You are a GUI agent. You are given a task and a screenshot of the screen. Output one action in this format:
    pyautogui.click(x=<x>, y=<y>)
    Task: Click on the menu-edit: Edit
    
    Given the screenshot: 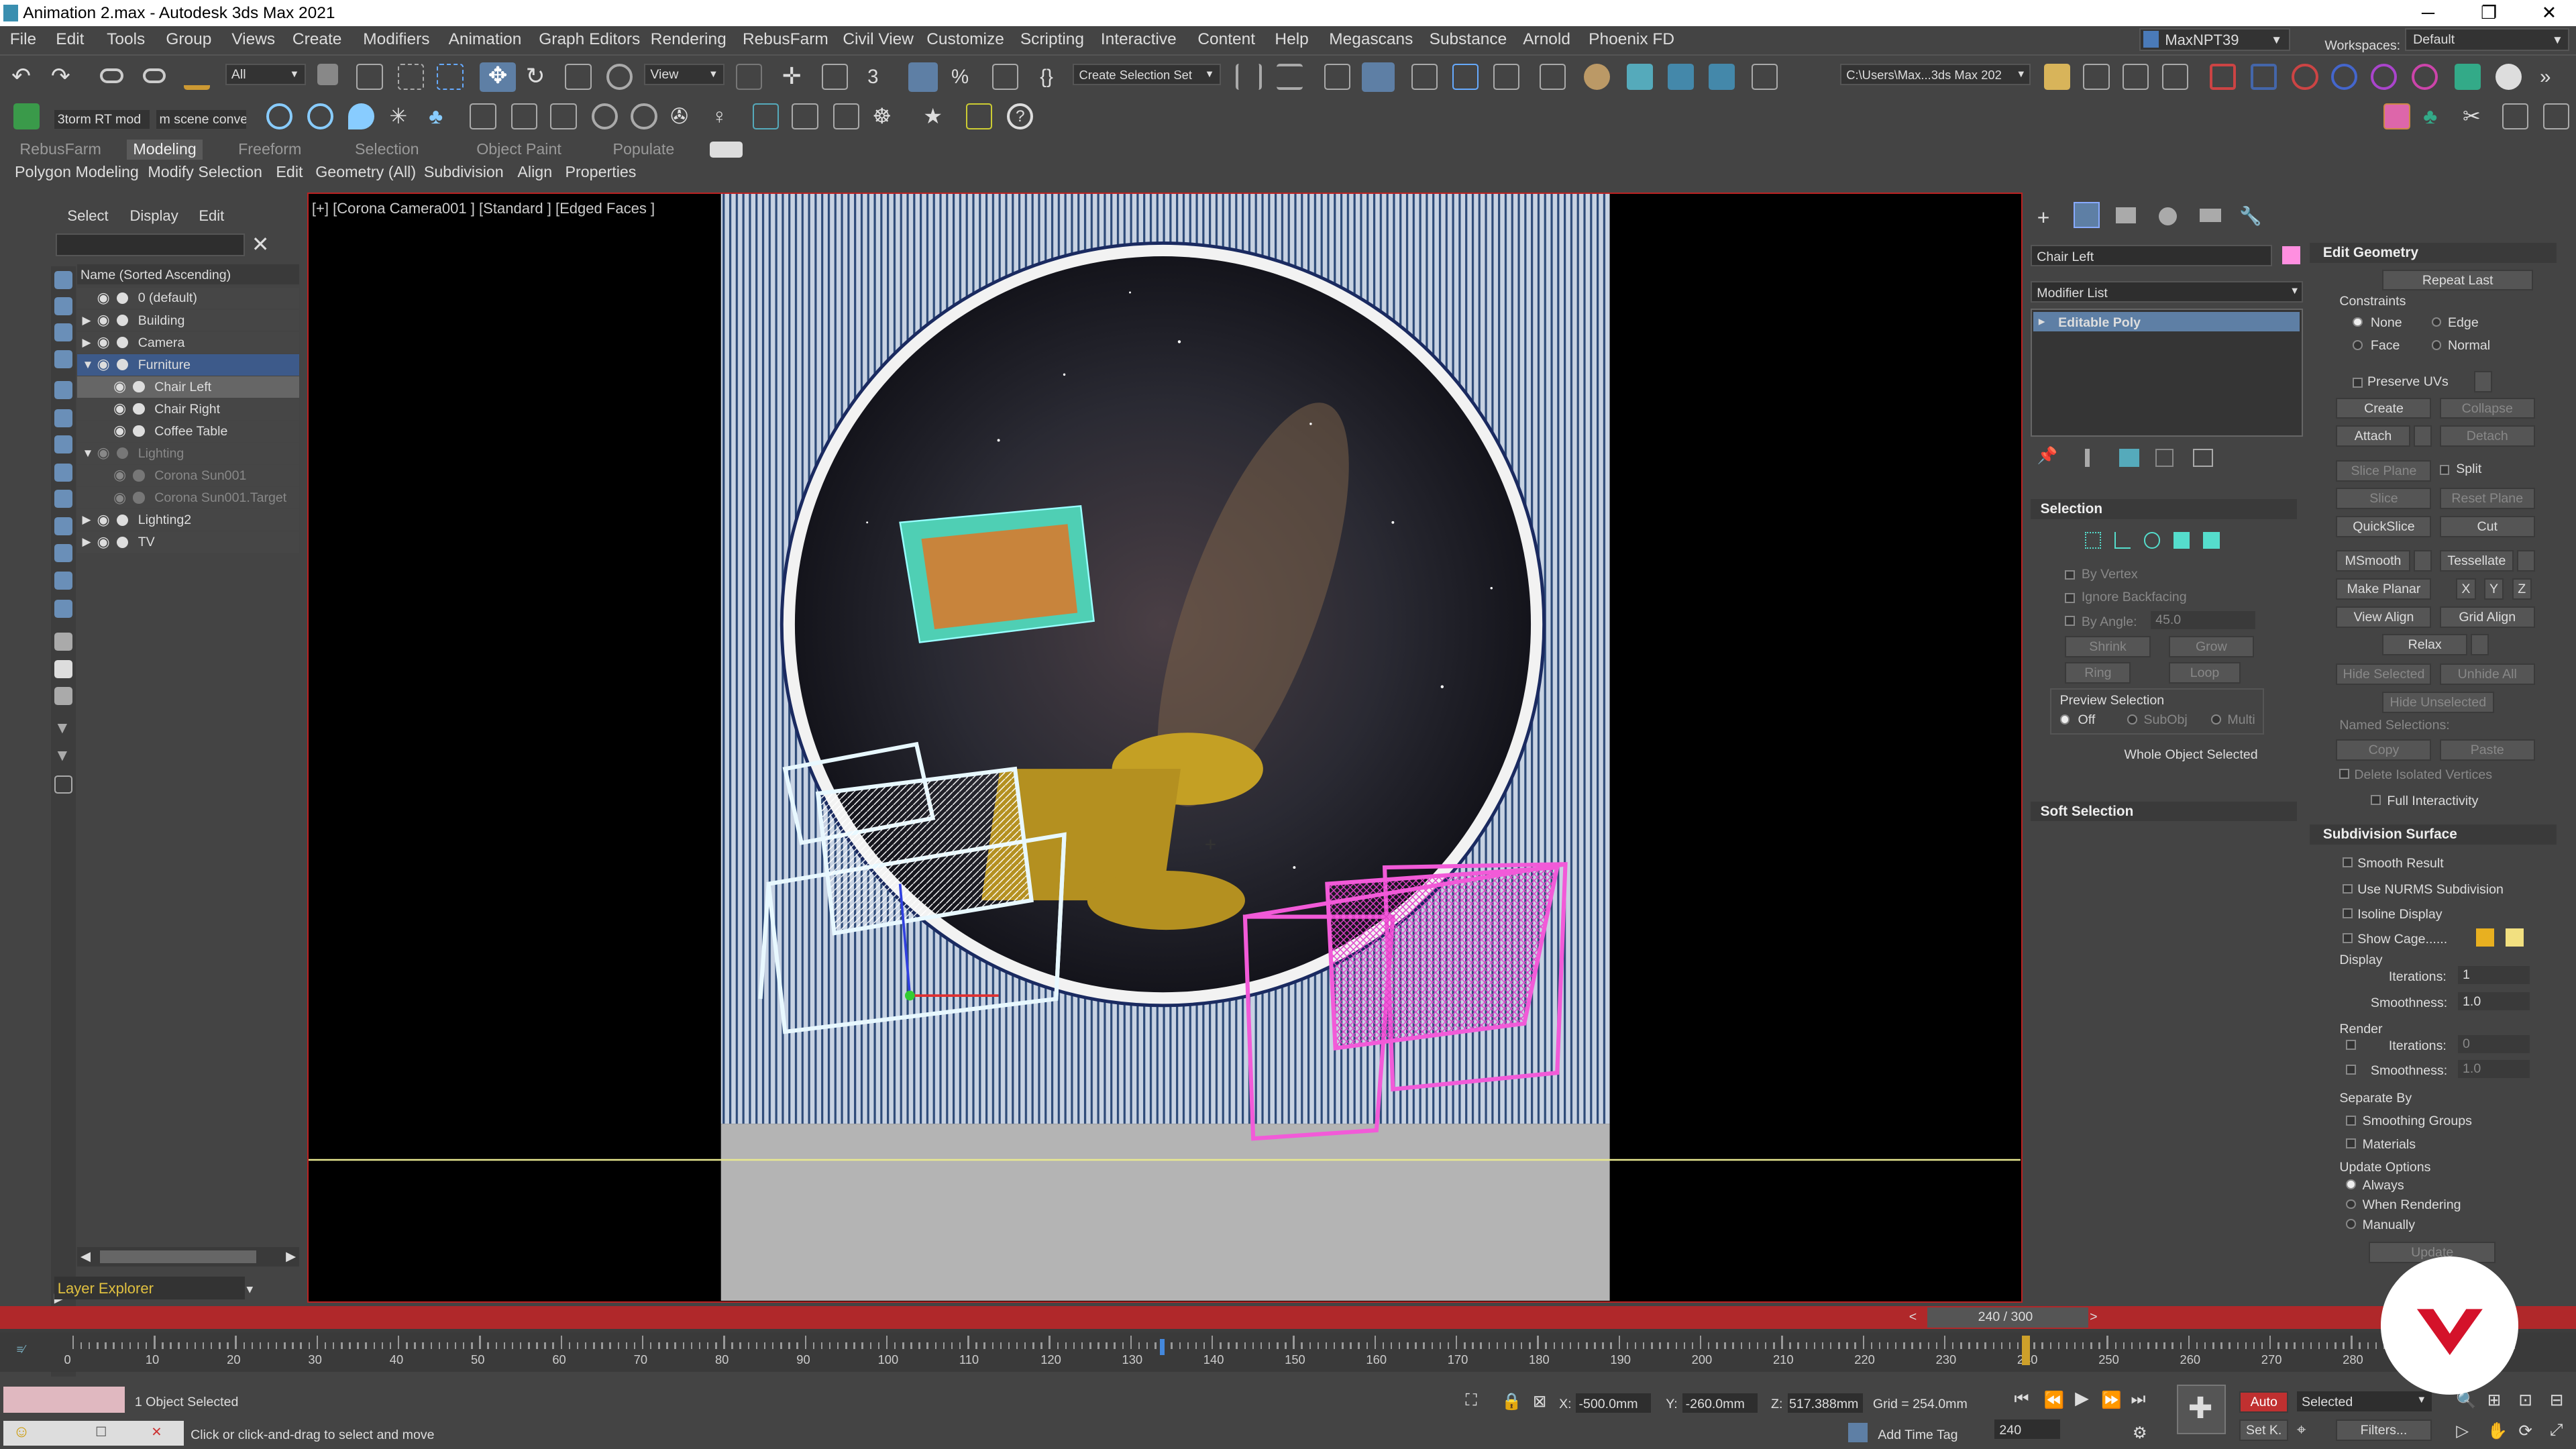 What is the action you would take?
    pyautogui.click(x=70, y=39)
    